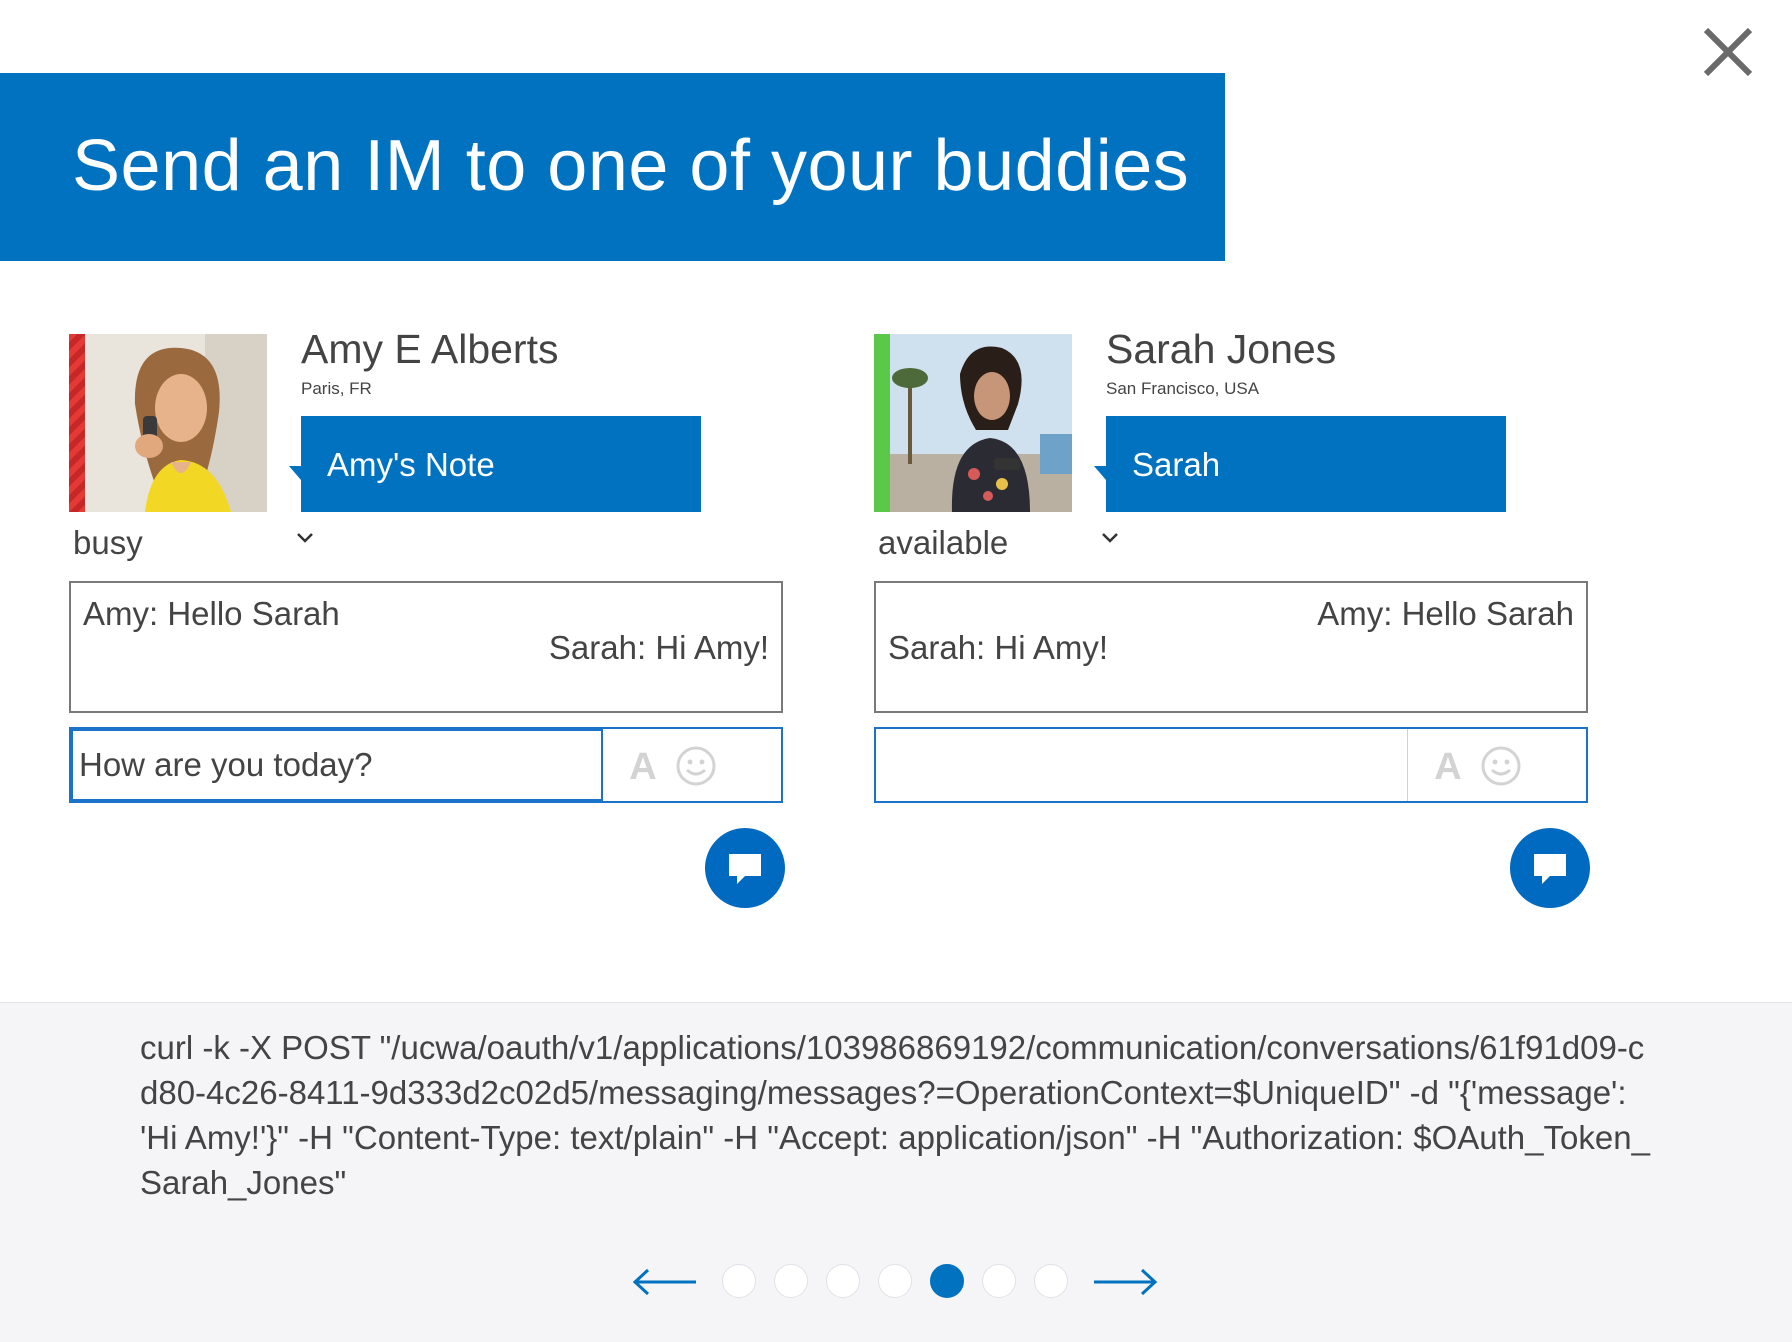 The image size is (1792, 1342). What do you see at coordinates (108, 542) in the screenshot?
I see `status-value: busy` at bounding box center [108, 542].